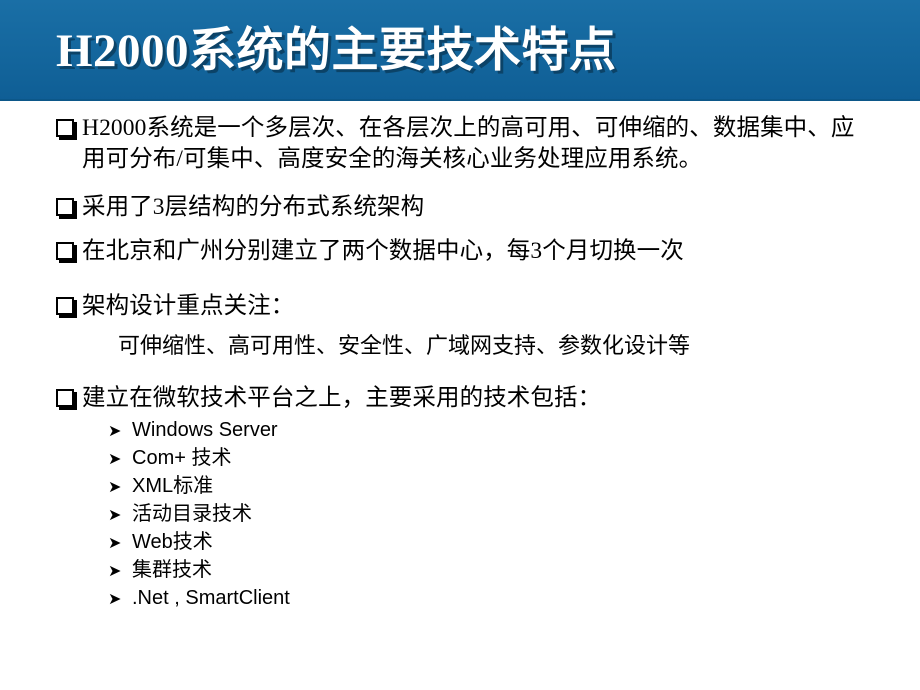 The image size is (920, 690). I want to click on bullet-text-2: 采用了3层结构的分布式系统架构, so click(253, 207).